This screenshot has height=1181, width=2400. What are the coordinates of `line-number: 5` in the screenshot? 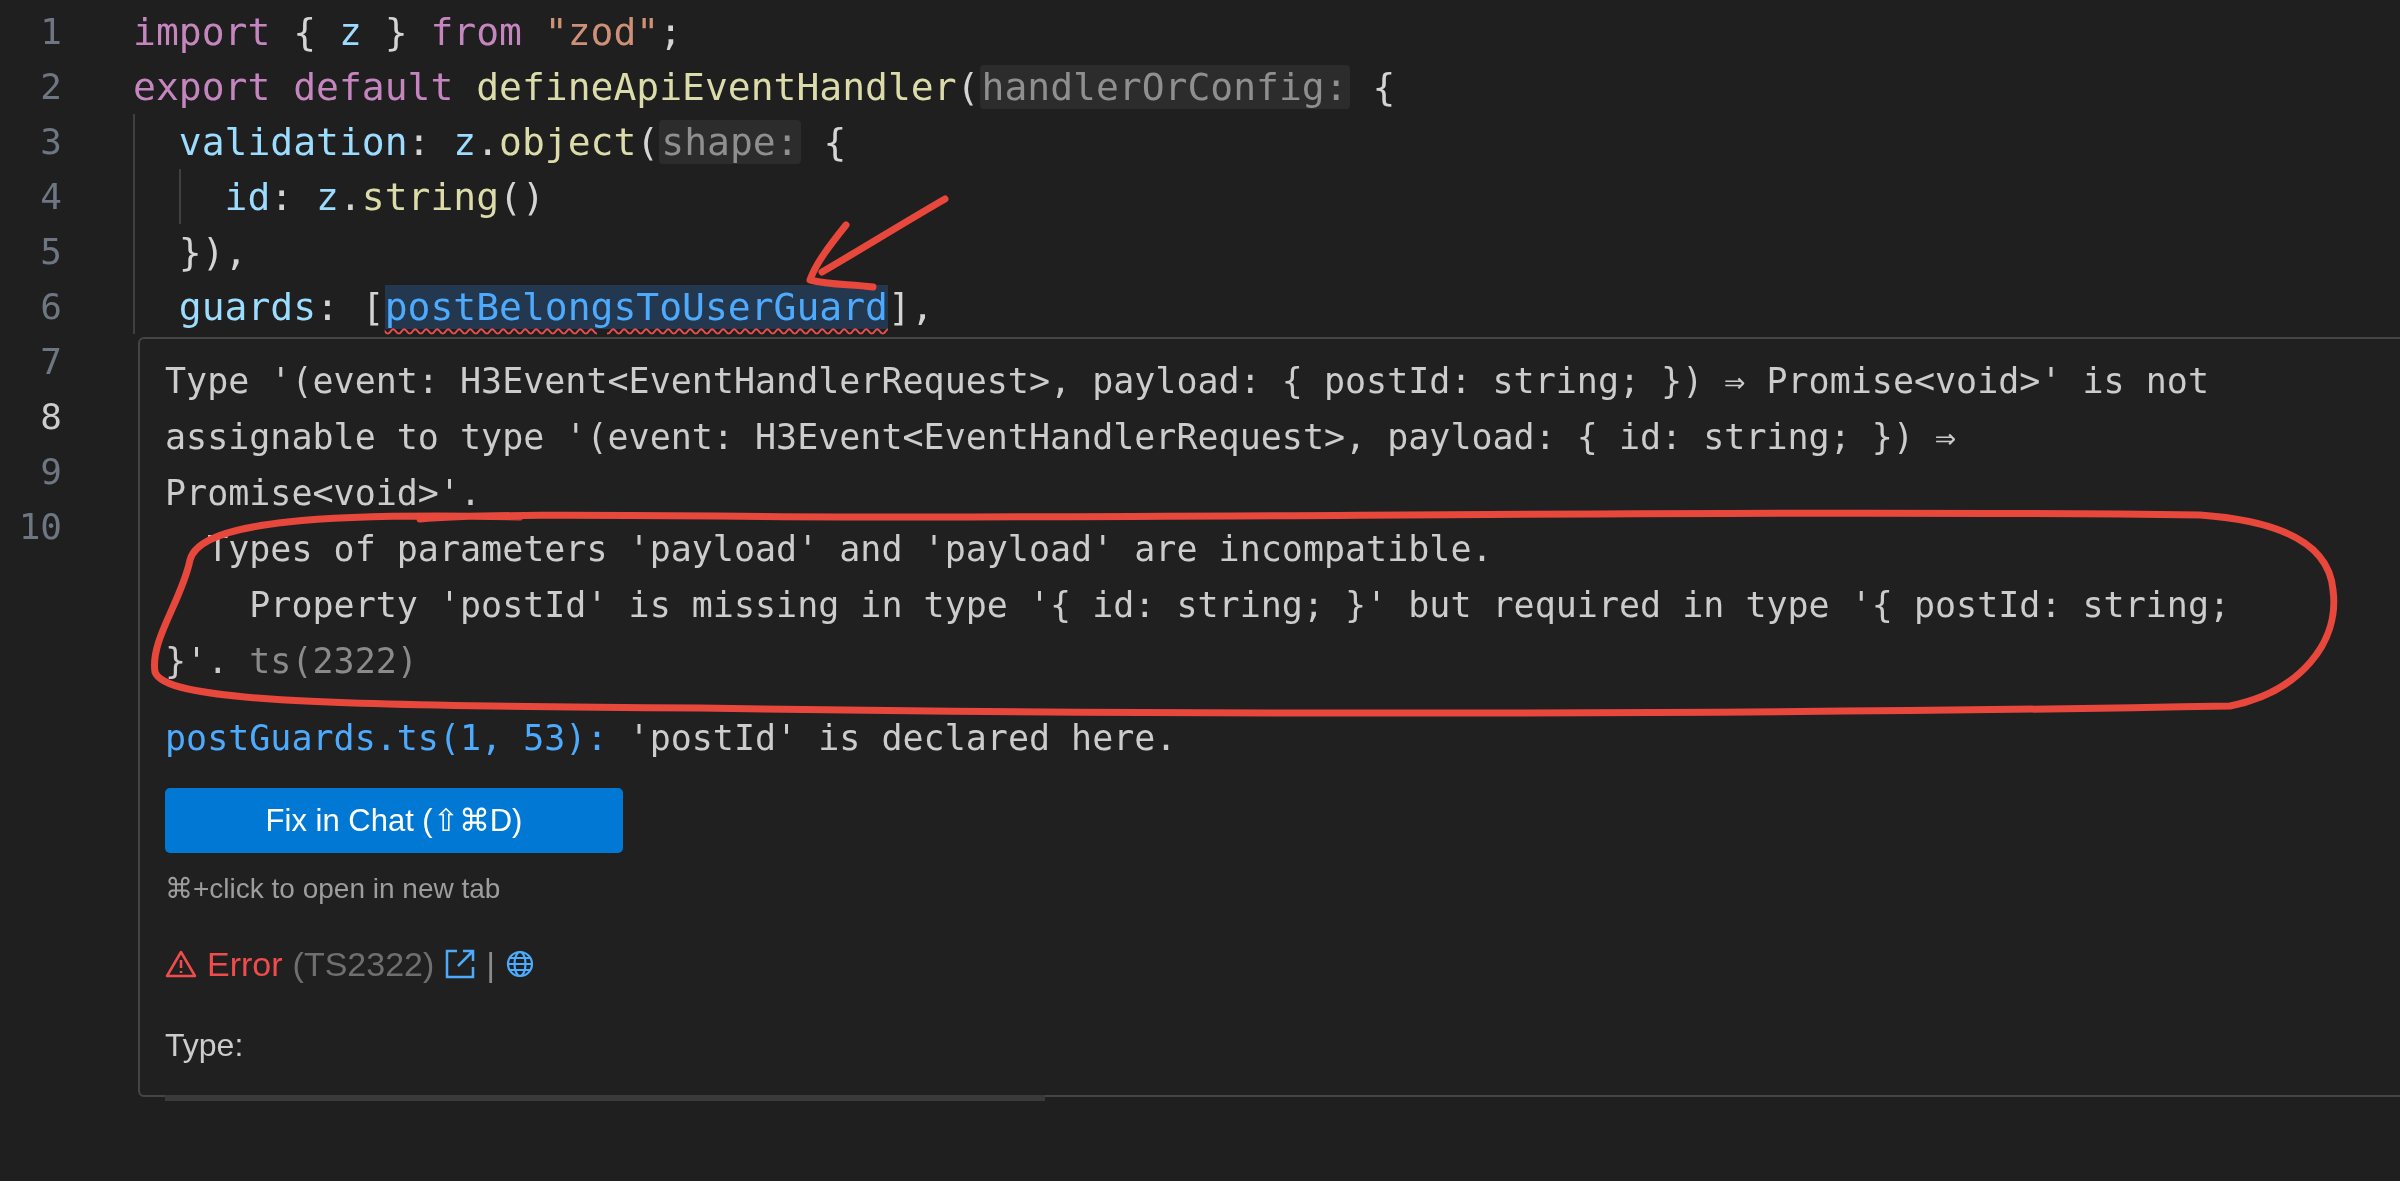 It's located at (50, 251).